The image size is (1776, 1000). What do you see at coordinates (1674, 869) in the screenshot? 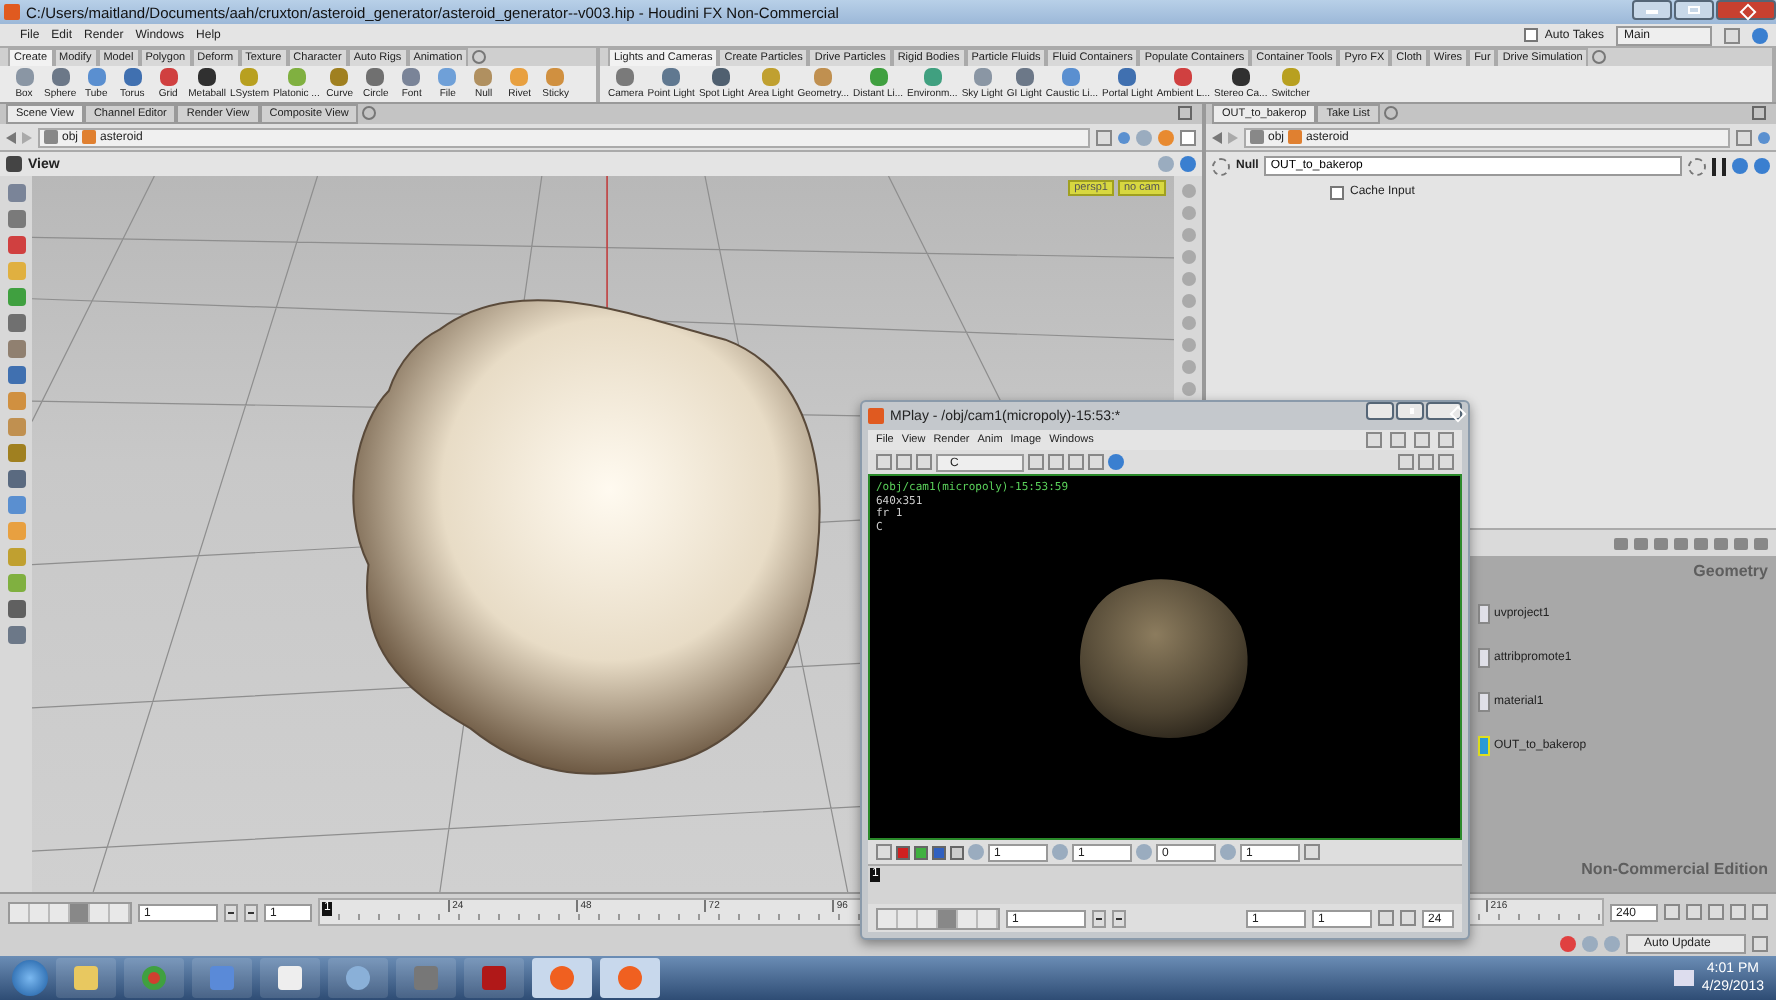
I see `edition-watermark: Non-Commercial Edition` at bounding box center [1674, 869].